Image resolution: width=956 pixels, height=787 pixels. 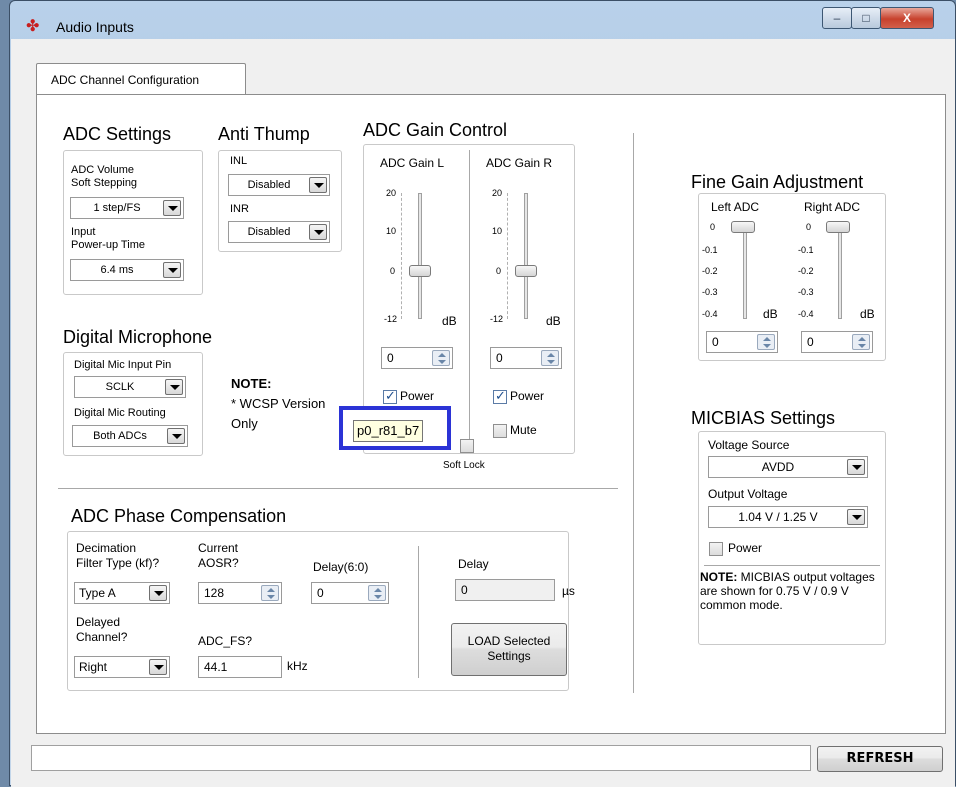 What do you see at coordinates (482, 20) in the screenshot?
I see `title-bar: ✤ Audio Inputs – □ X` at bounding box center [482, 20].